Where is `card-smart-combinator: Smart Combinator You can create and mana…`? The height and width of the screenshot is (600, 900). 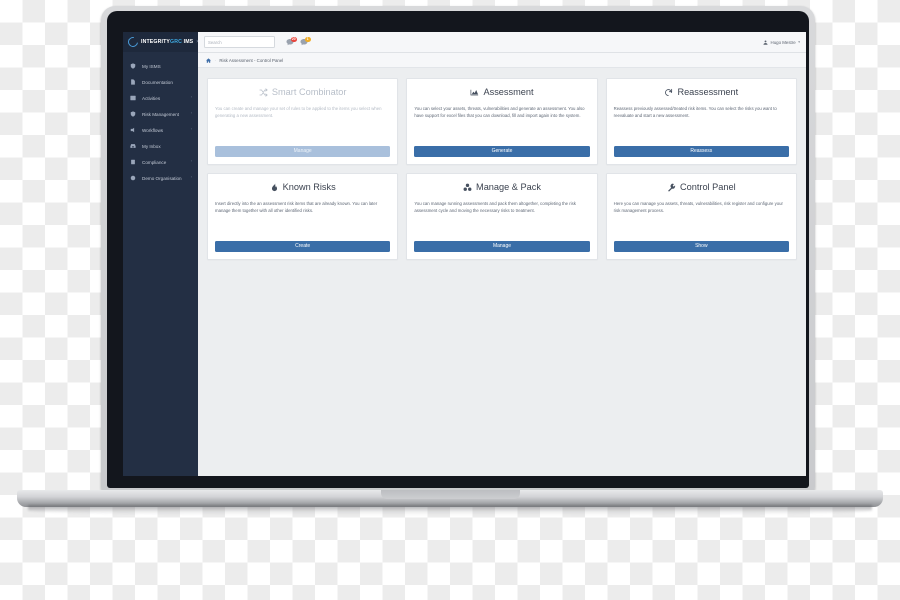 card-smart-combinator: Smart Combinator You can create and mana… is located at coordinates (303, 121).